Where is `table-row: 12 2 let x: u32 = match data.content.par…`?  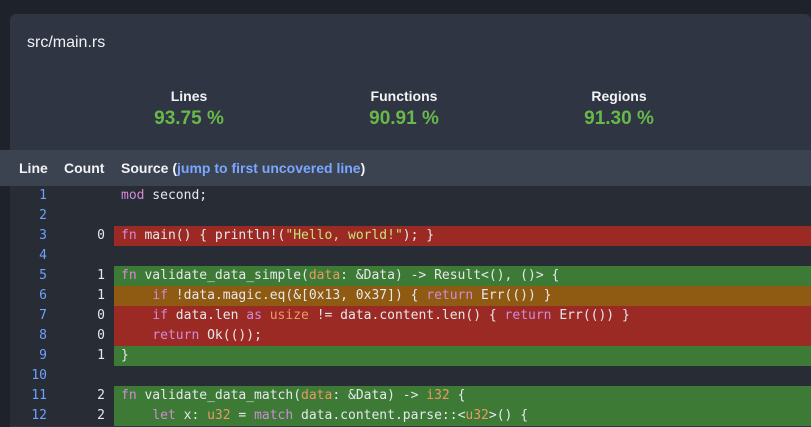 table-row: 12 2 let x: u32 = match data.content.par… is located at coordinates (410, 416).